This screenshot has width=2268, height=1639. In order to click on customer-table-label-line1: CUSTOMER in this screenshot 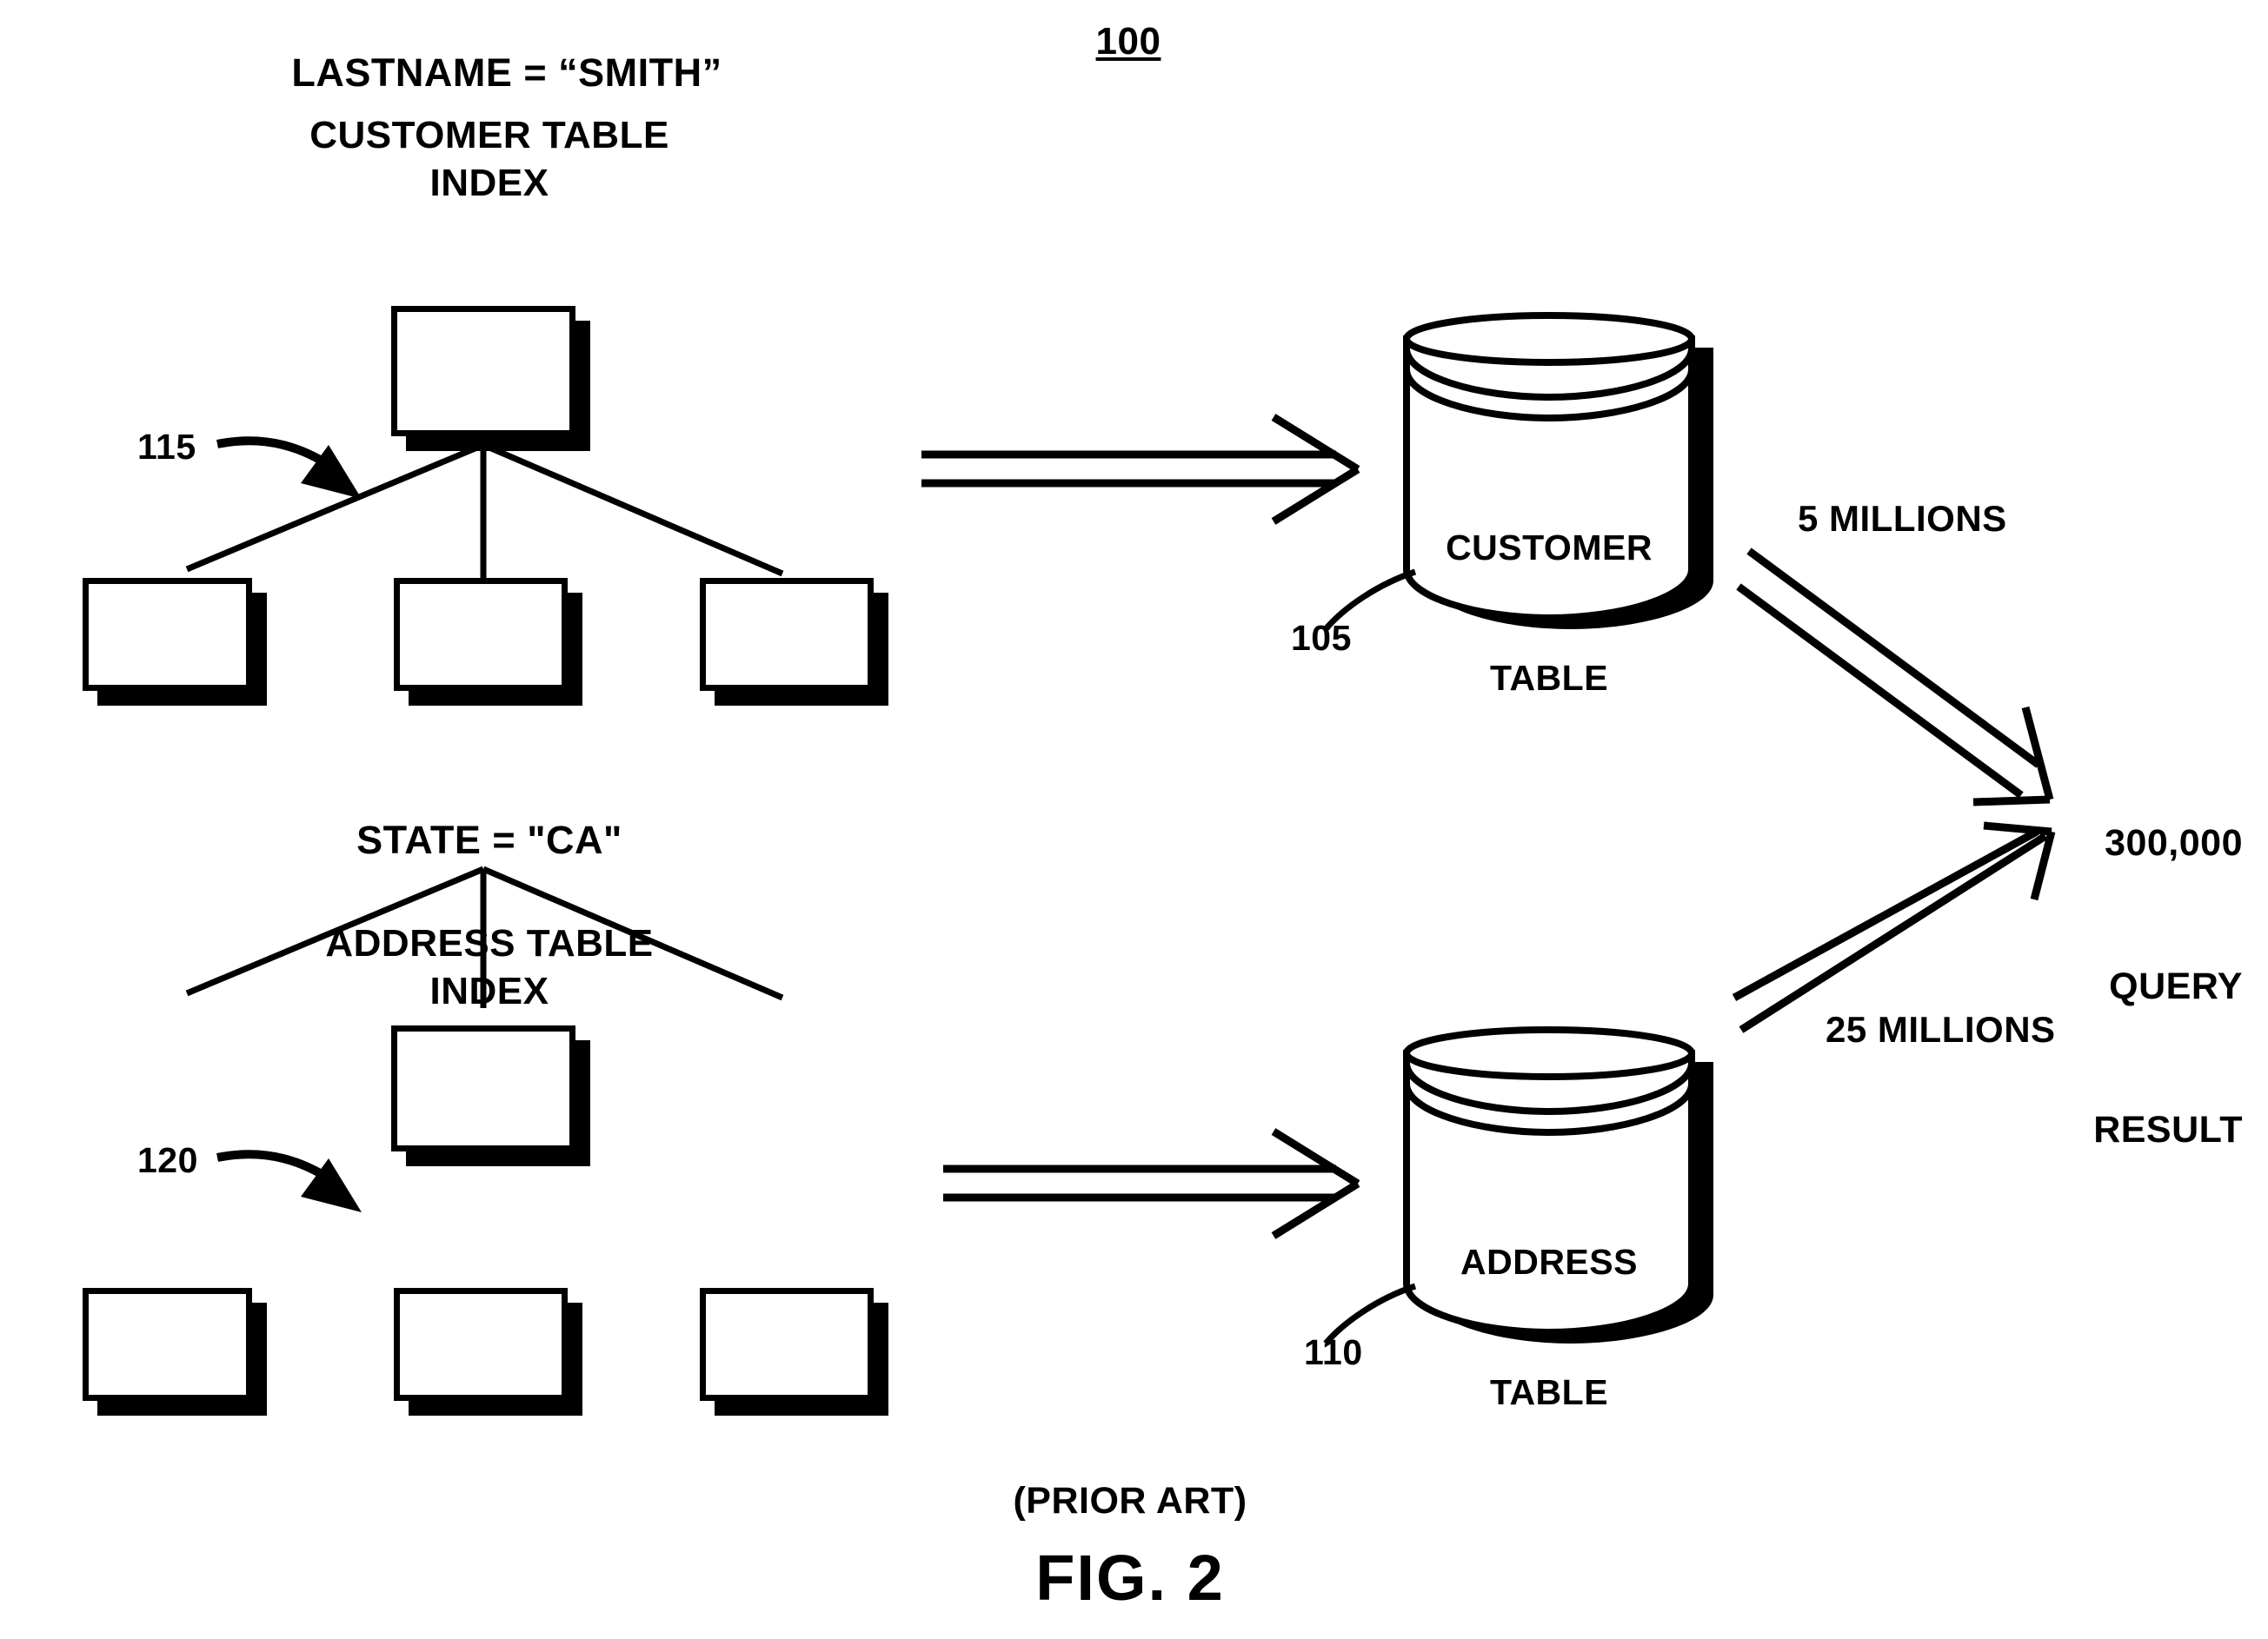, I will do `click(1549, 548)`.